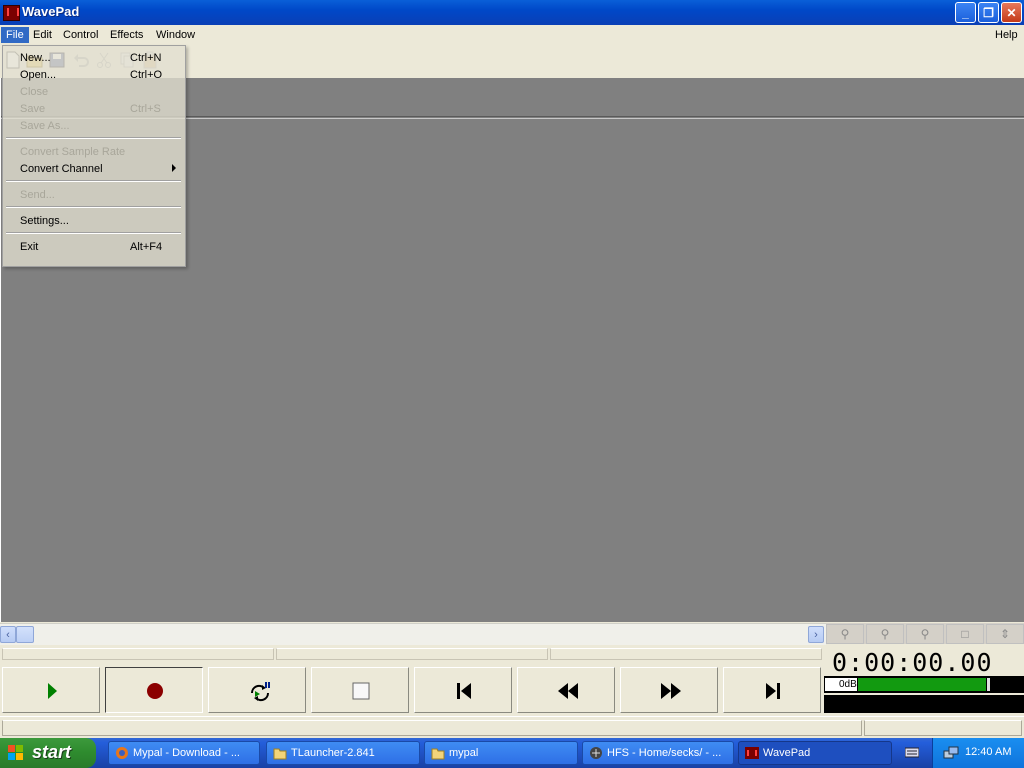  I want to click on restore-button: ❐, so click(988, 12).